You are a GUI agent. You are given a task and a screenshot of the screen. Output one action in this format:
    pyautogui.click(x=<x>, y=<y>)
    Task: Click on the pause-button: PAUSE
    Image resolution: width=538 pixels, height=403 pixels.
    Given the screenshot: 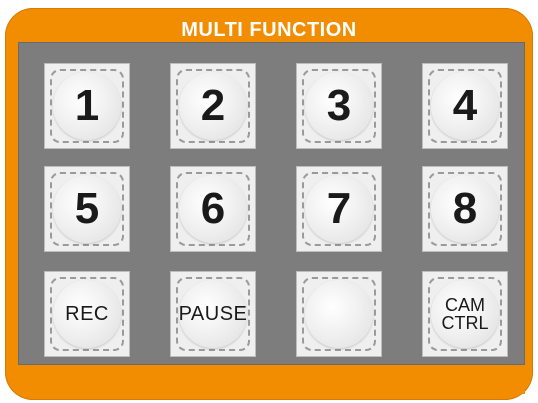 What is the action you would take?
    pyautogui.click(x=213, y=314)
    